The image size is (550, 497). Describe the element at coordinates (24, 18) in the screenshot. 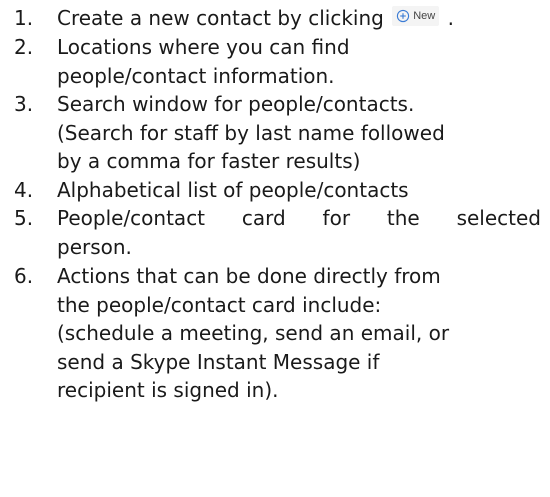

I see `step-number: 1.` at that location.